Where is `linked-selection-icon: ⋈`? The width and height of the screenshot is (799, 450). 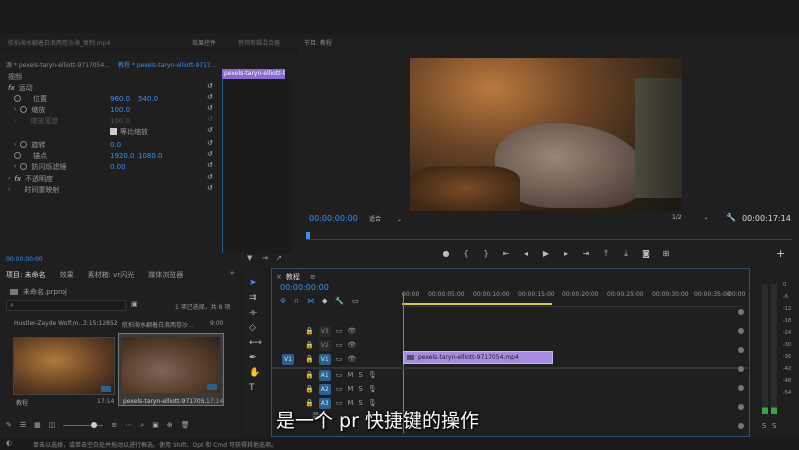
linked-selection-icon: ⋈ is located at coordinates (310, 301).